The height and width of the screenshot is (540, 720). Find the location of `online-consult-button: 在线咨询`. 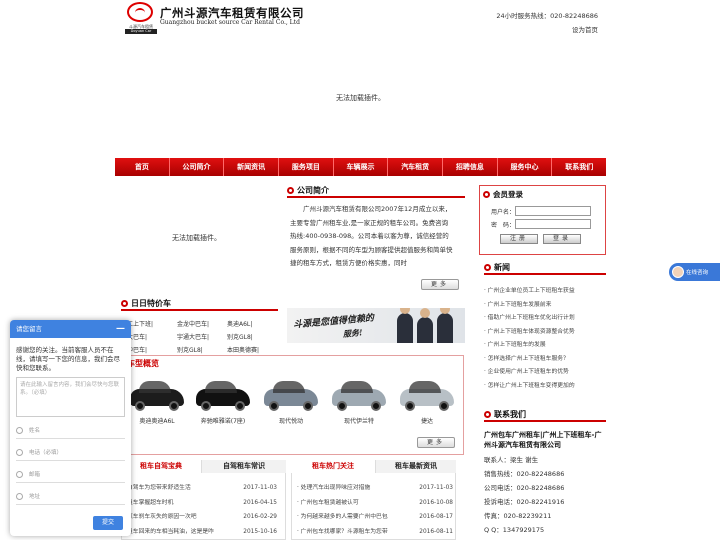

online-consult-button: 在线咨询 is located at coordinates (694, 272).